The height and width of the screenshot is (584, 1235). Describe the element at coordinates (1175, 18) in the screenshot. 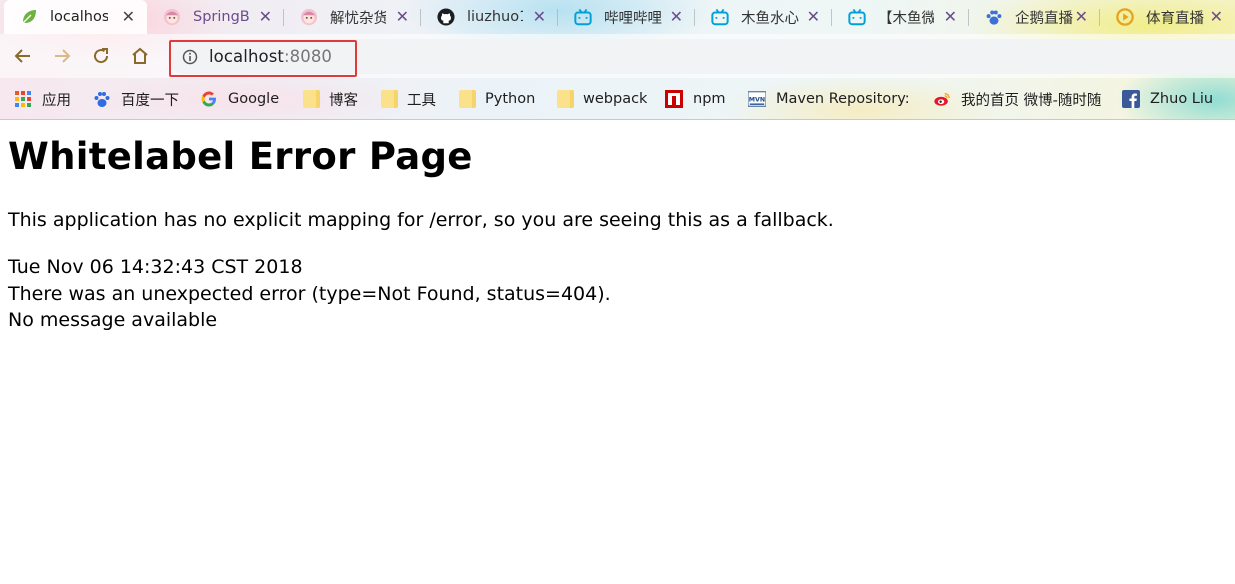

I see `tab-title: 体育直播` at that location.